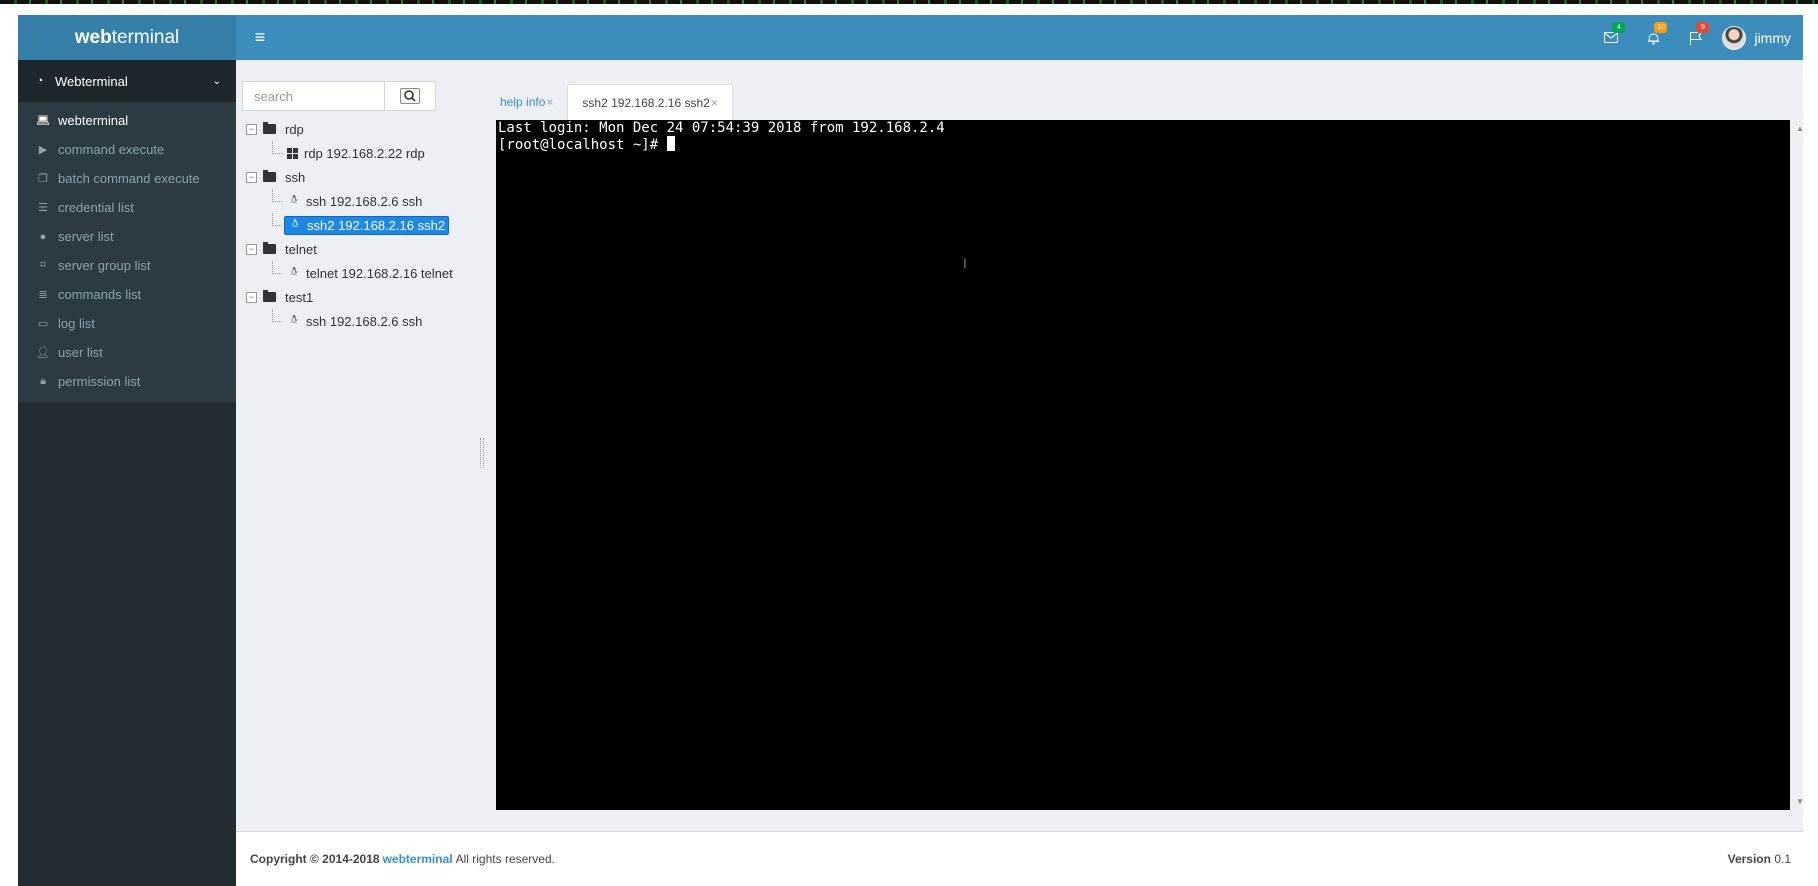 This screenshot has height=886, width=1818. Describe the element at coordinates (76, 323) in the screenshot. I see `sidebar-item-label: log list` at that location.